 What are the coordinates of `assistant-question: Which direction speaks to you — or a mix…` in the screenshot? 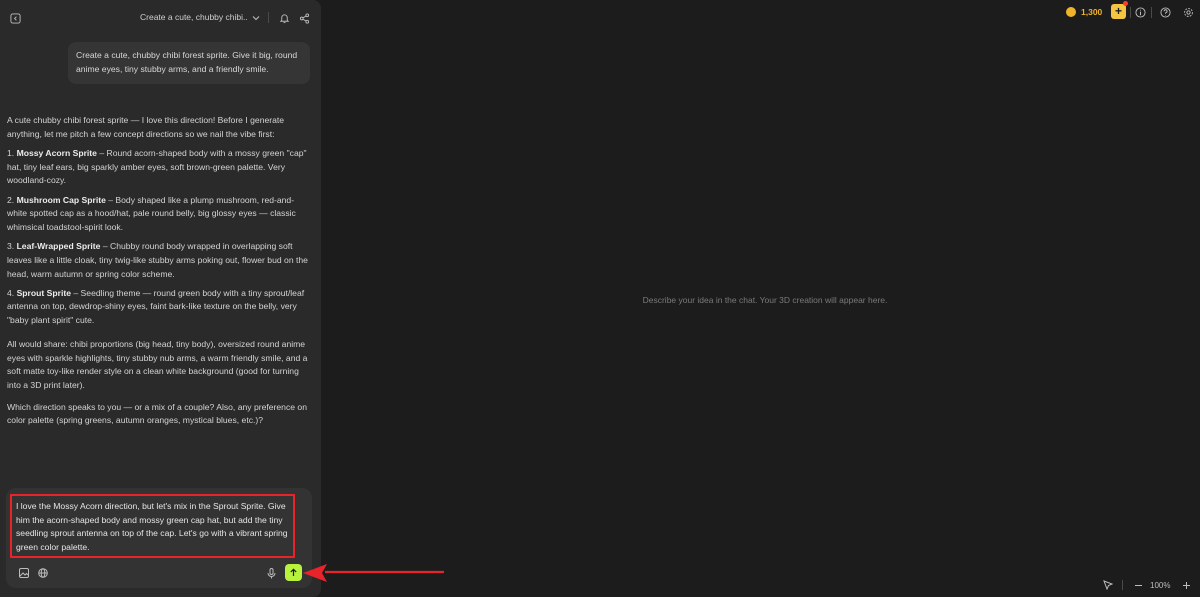 It's located at (157, 413).